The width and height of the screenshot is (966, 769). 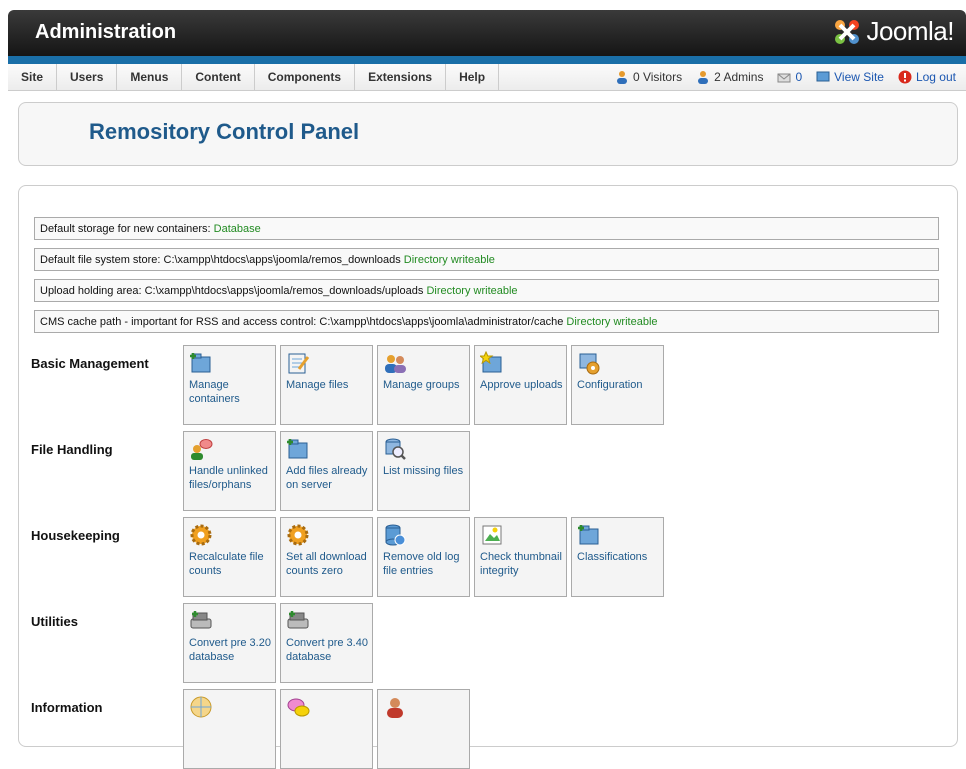 I want to click on page-title: Remository Control Panel, so click(x=224, y=131).